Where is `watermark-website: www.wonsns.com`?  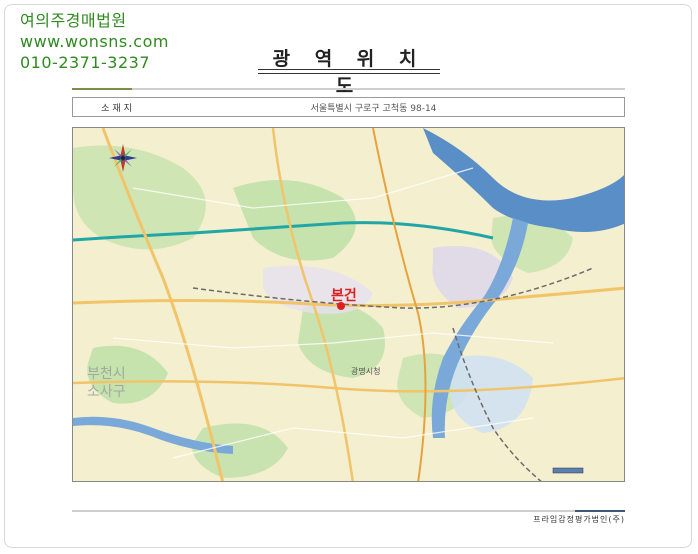
watermark-website: www.wonsns.com is located at coordinates (94, 41).